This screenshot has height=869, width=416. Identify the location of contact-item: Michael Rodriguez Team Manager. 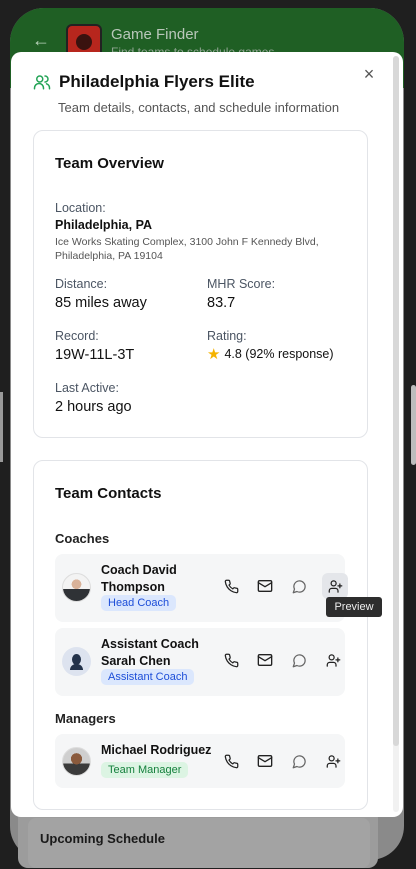
(200, 761).